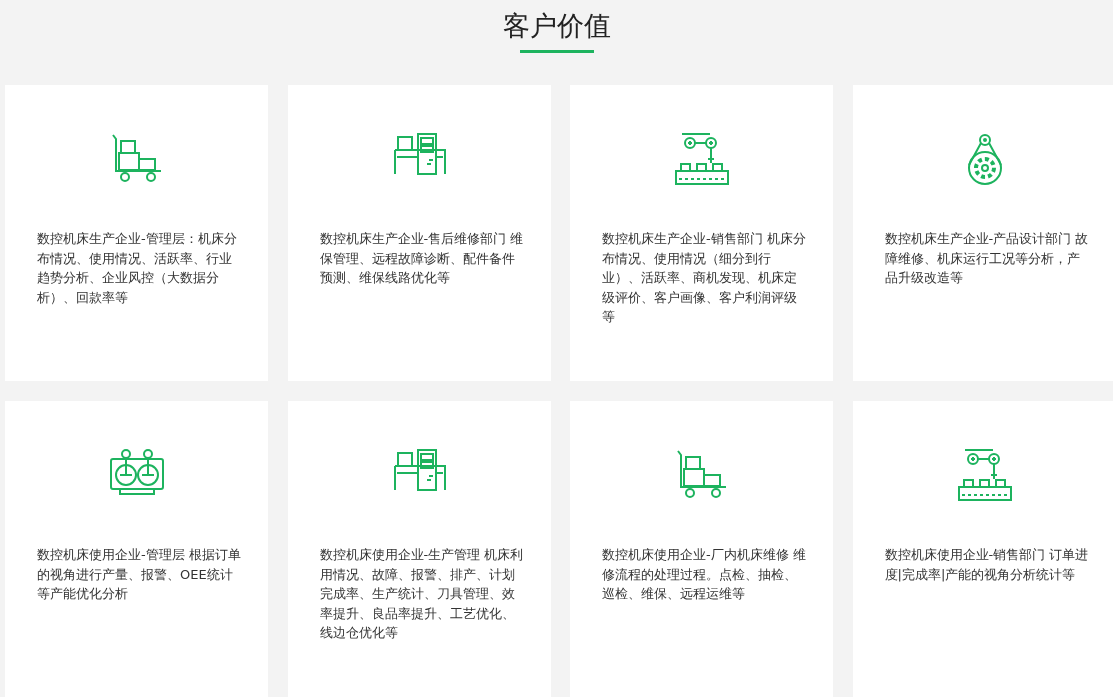 This screenshot has width=1113, height=697. I want to click on gear-pulley-icon, so click(984, 159).